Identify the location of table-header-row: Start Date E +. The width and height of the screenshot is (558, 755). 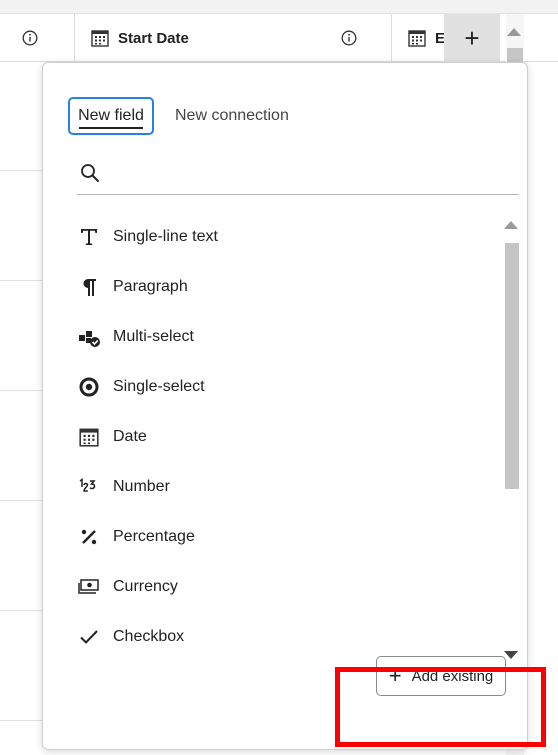
(279, 38).